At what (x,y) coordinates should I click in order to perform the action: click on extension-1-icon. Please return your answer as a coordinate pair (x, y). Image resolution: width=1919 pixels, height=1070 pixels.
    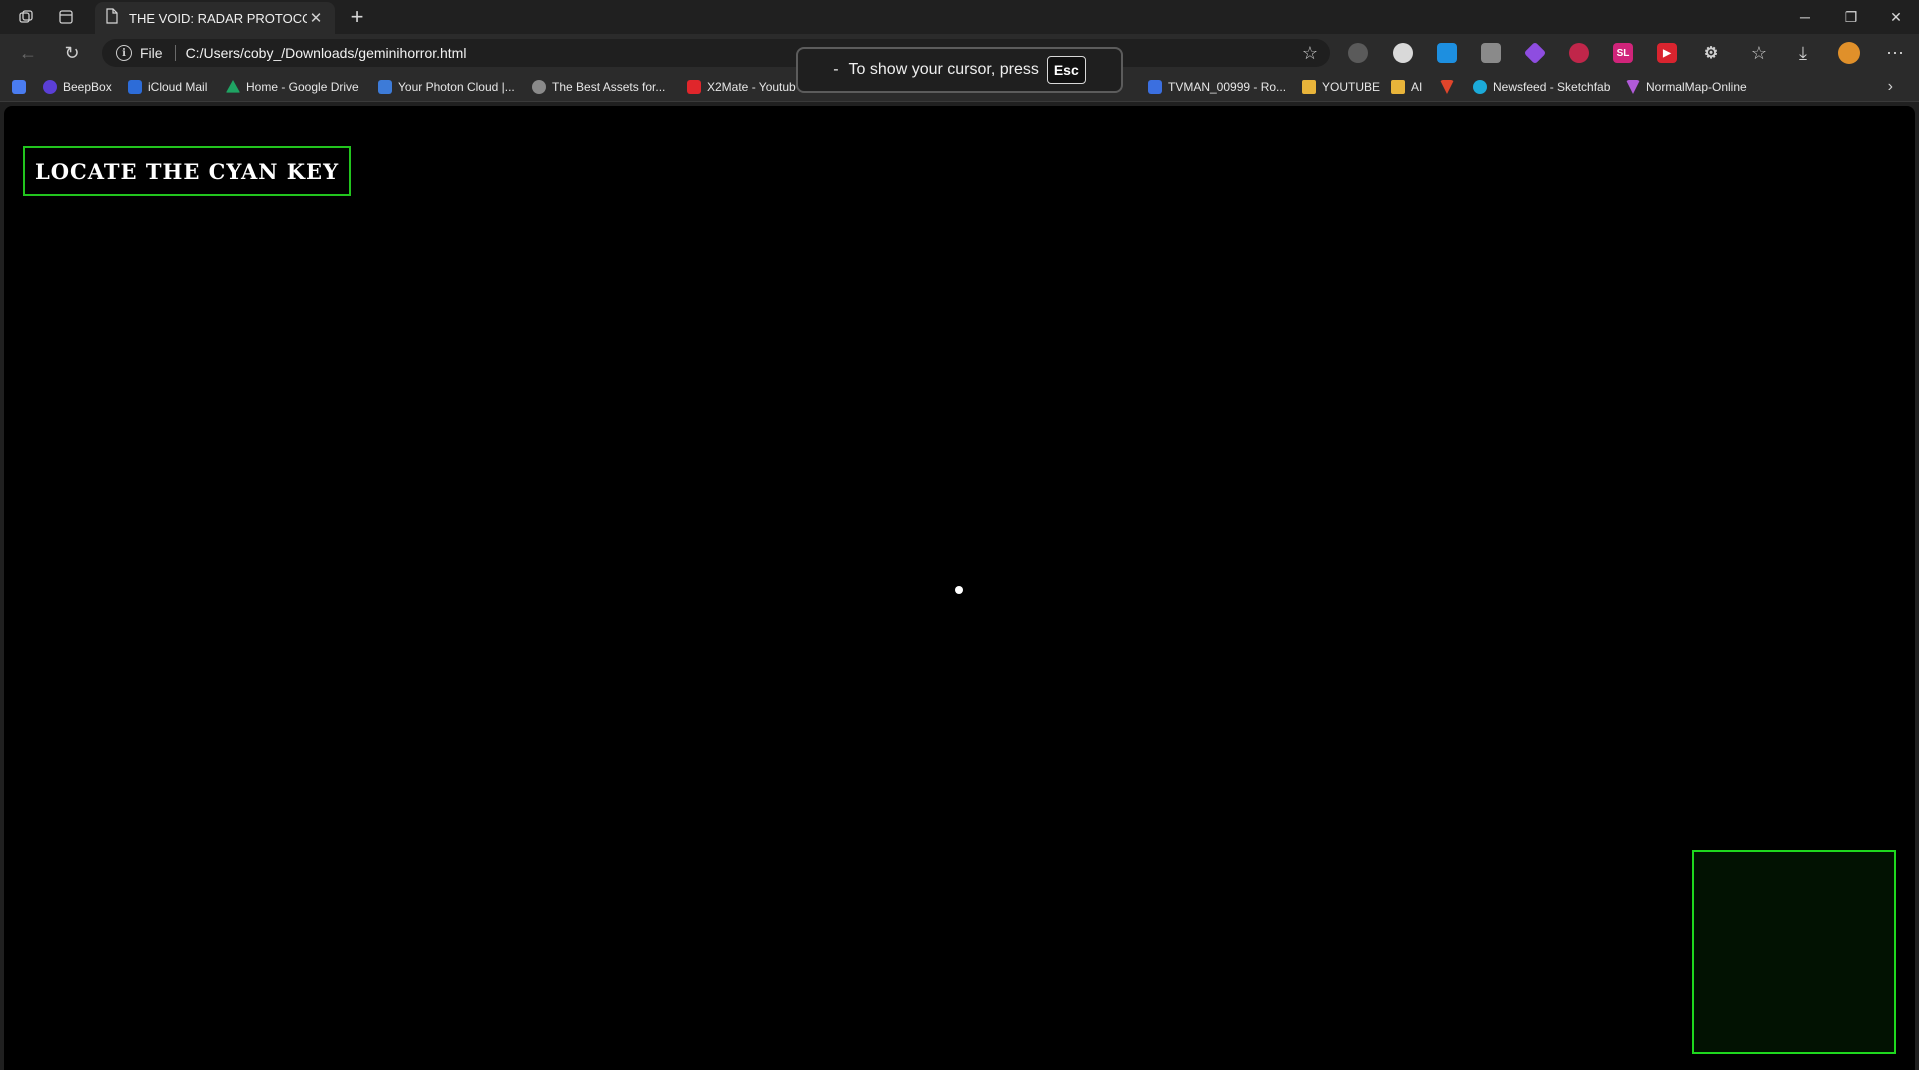
    Looking at the image, I should click on (1358, 53).